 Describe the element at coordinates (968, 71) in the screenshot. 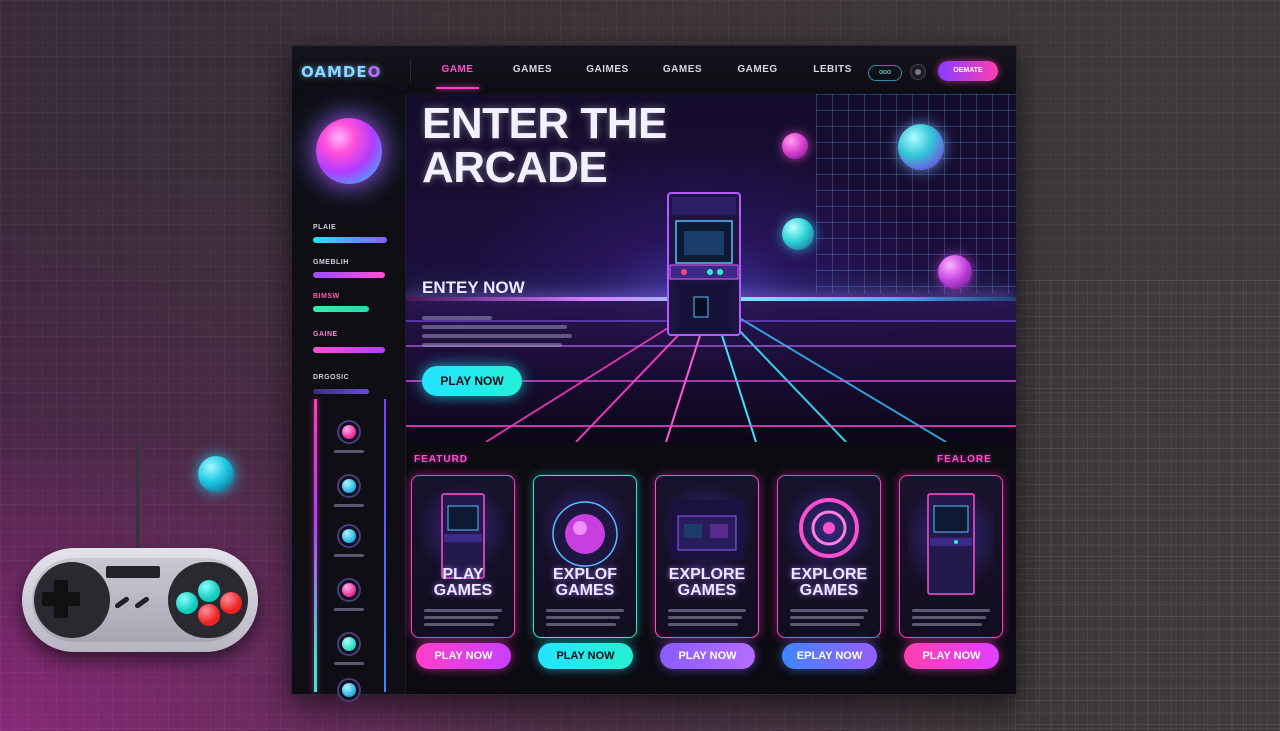

I see `nav-cta-button: OEMATE` at that location.